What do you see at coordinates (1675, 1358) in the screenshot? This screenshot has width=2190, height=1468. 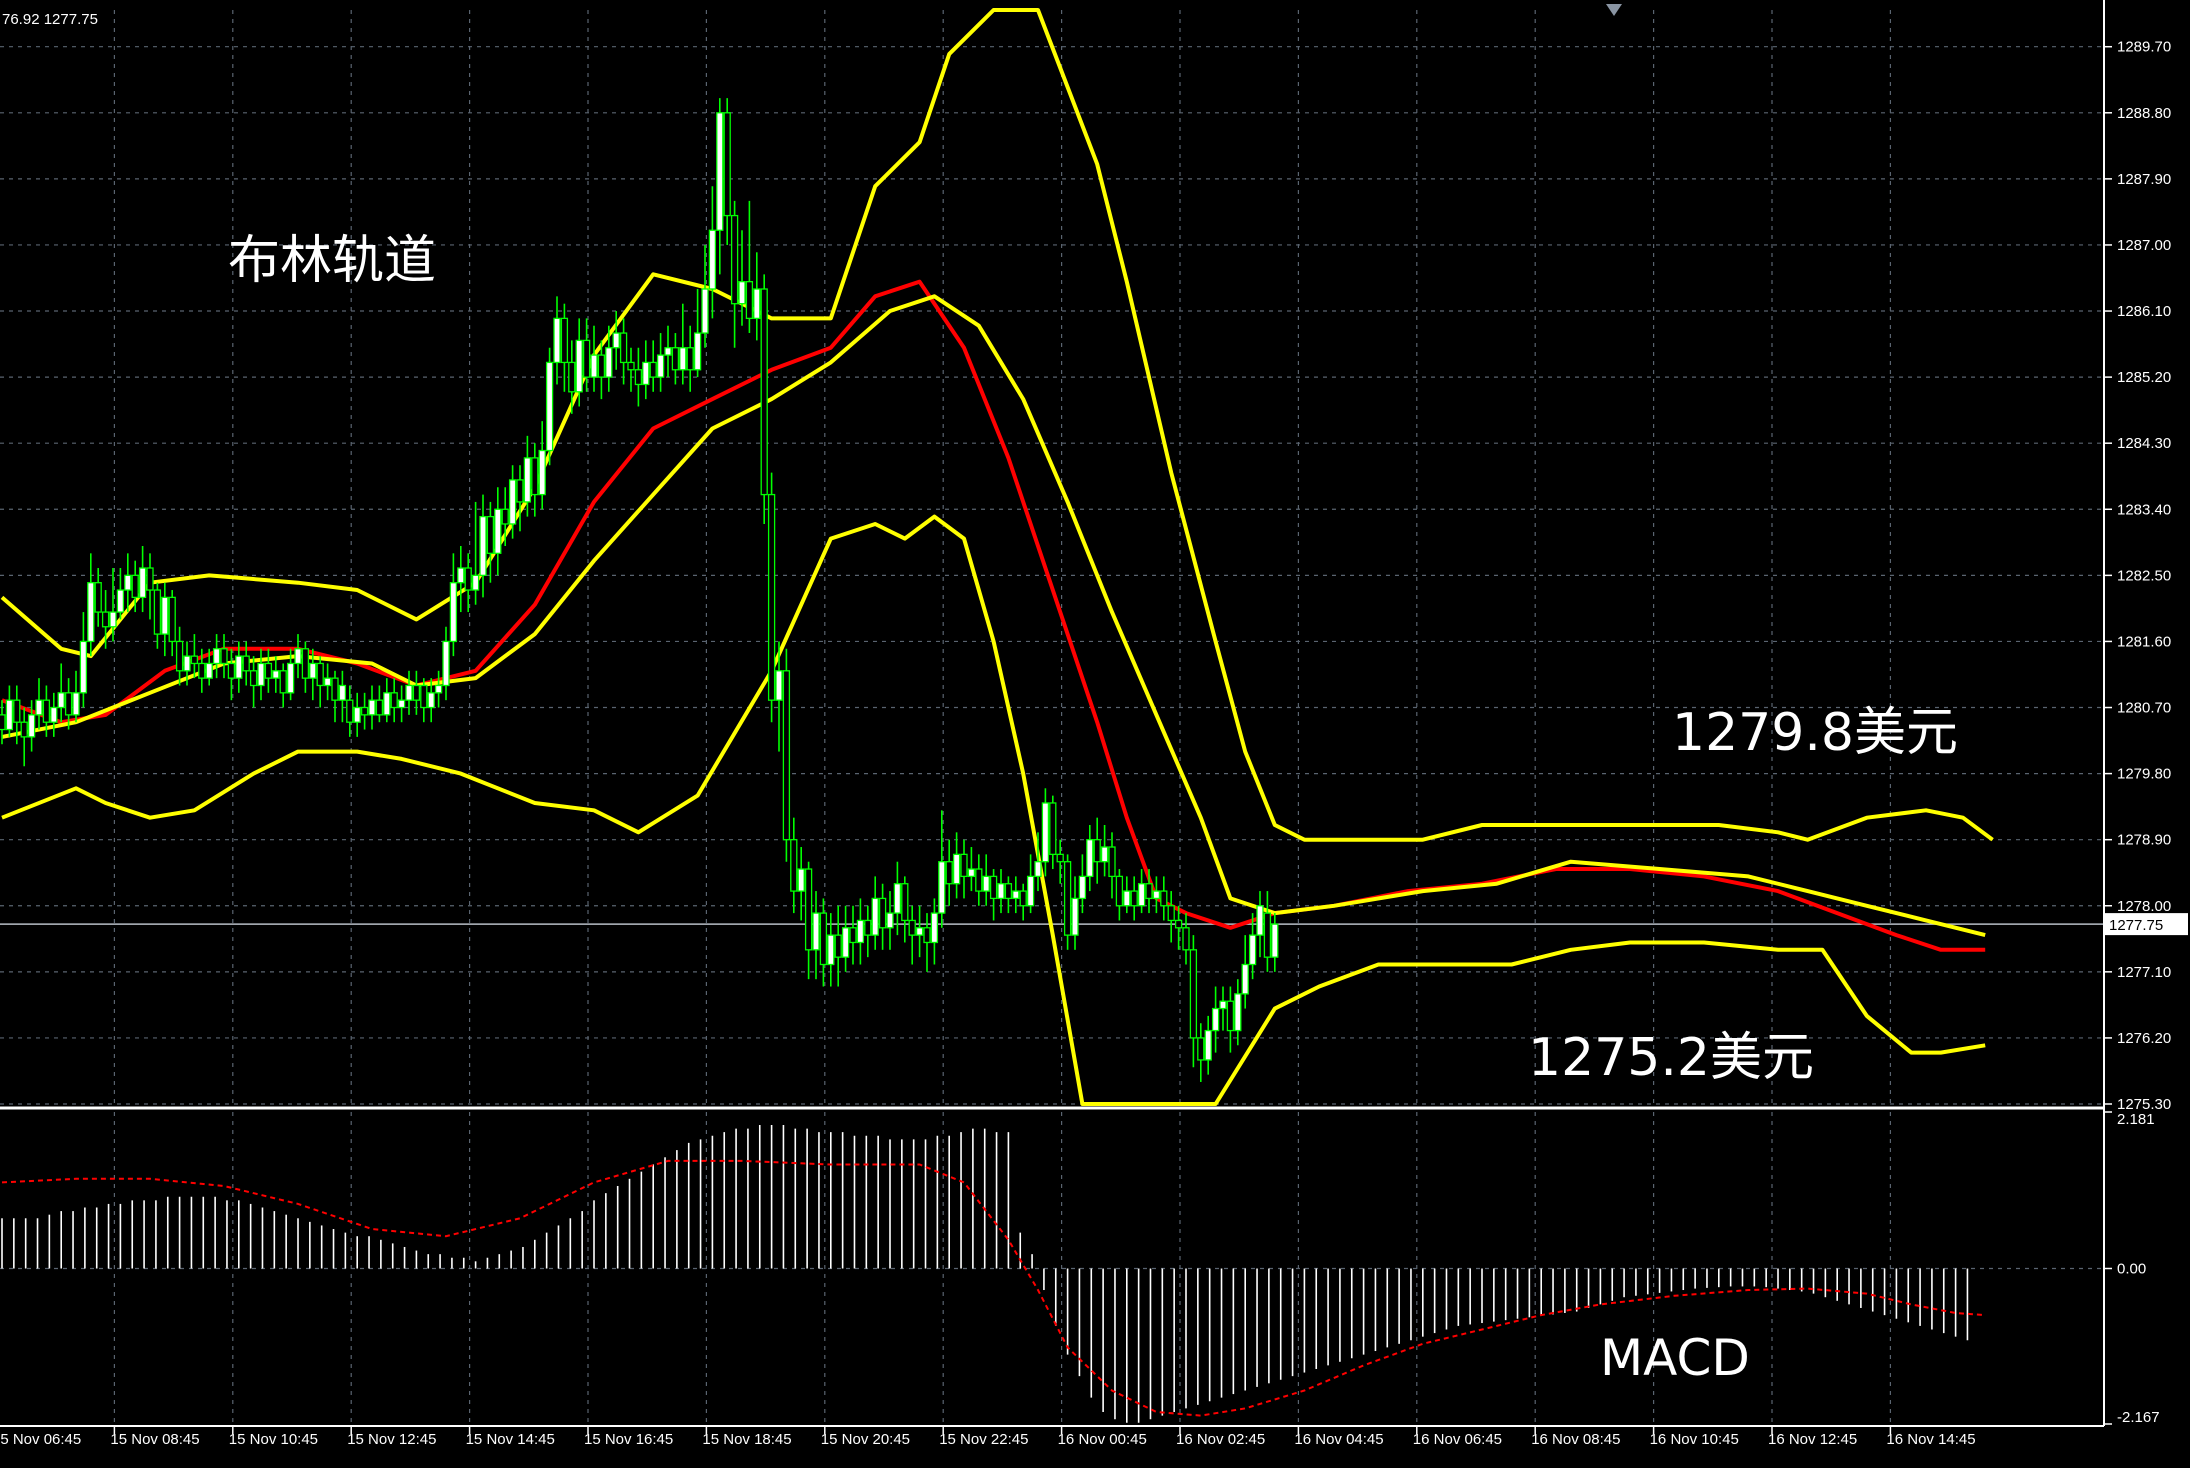 I see `macd-label: MACD` at bounding box center [1675, 1358].